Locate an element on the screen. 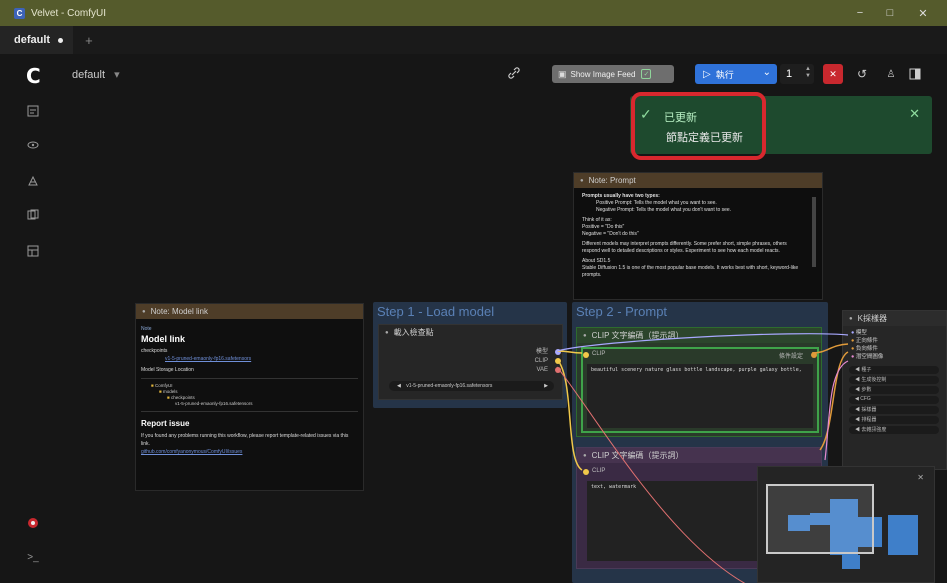 This screenshot has width=947, height=583. negative-conditioning-link is located at coordinates (834, 401).